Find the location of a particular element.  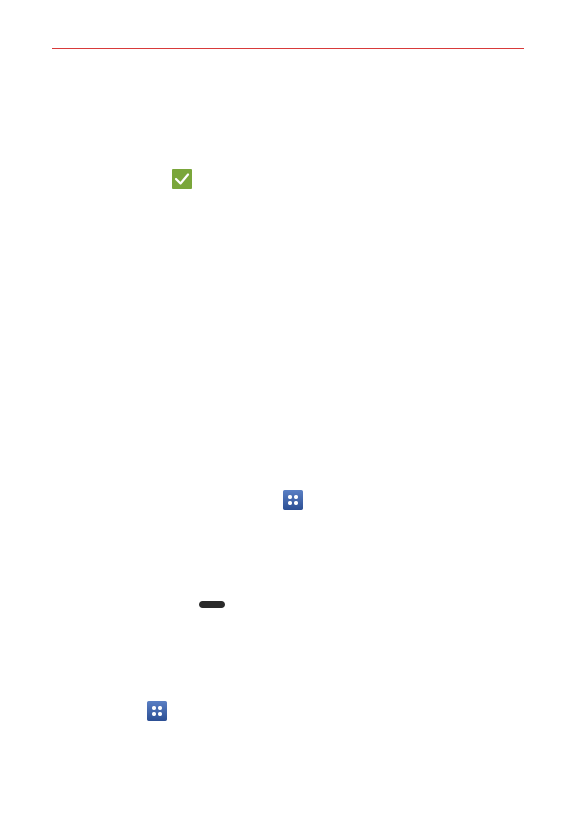

header-rule is located at coordinates (288, 48).